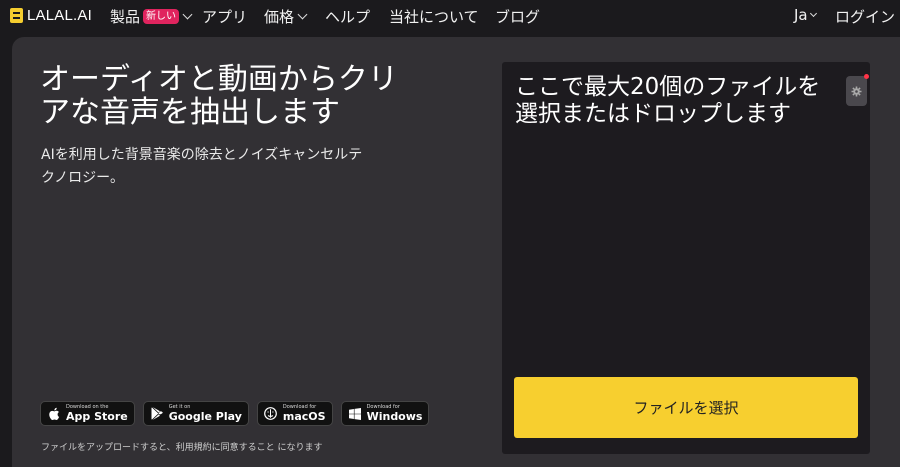 The image size is (900, 467). I want to click on apple-icon, so click(54, 414).